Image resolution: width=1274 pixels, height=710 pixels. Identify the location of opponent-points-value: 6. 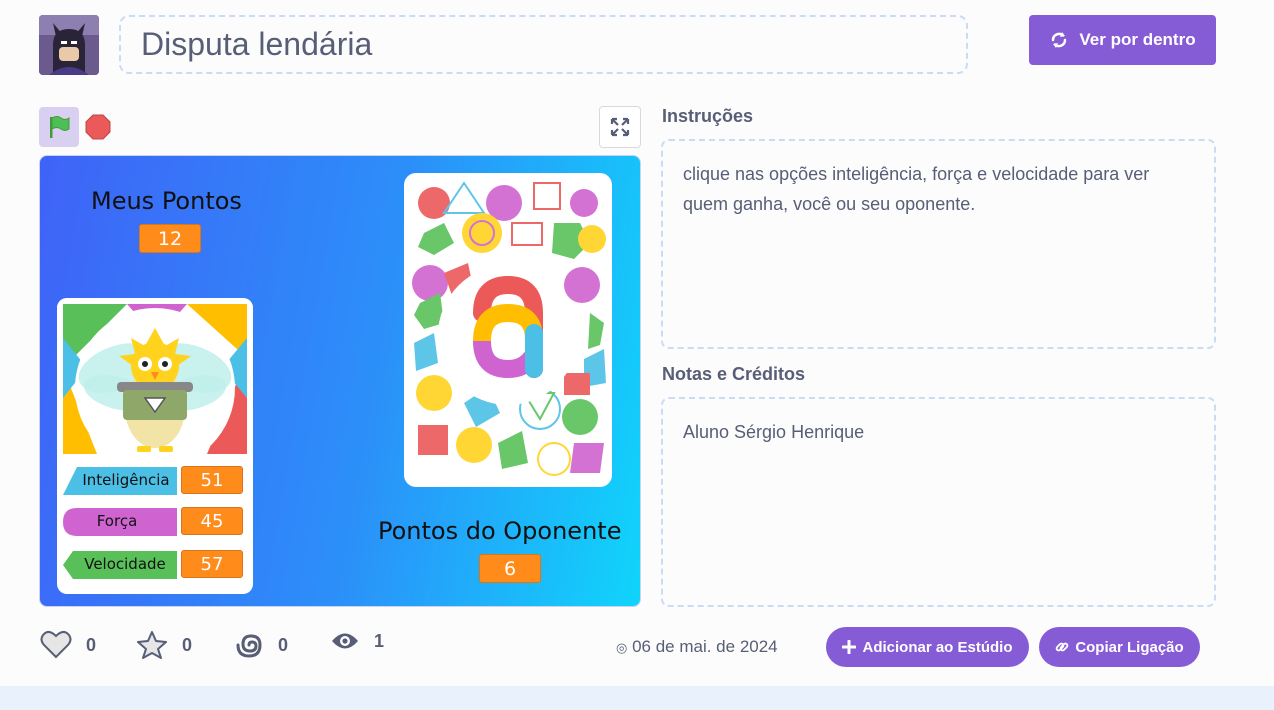
(510, 568).